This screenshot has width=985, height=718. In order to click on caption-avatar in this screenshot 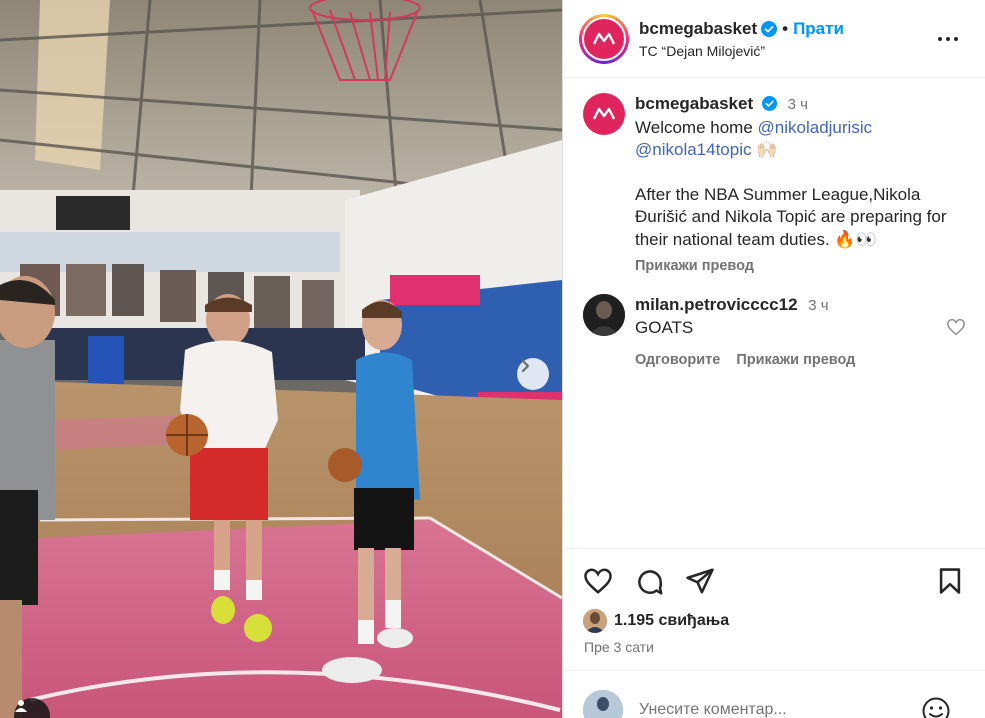, I will do `click(604, 114)`.